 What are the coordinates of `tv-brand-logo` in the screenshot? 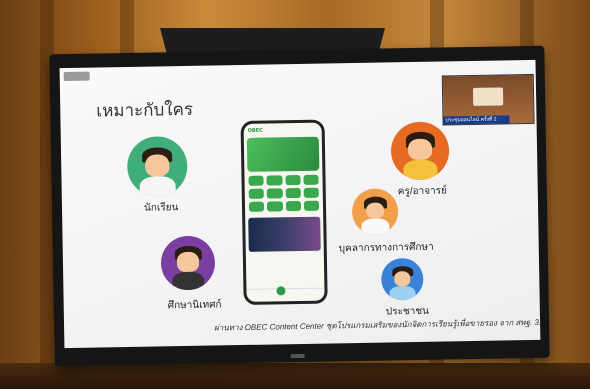 It's located at (297, 356).